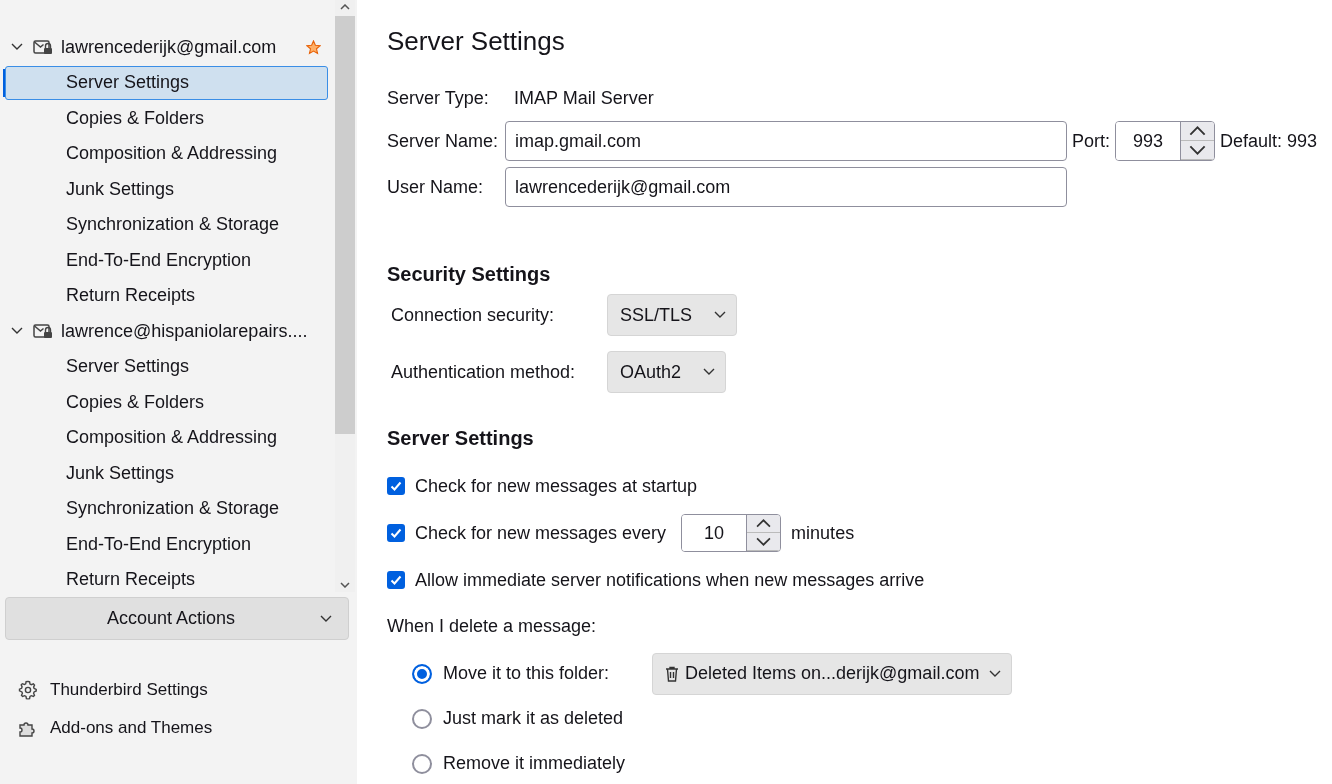  Describe the element at coordinates (187, 690) in the screenshot. I see `footer-link: Thunderbird Settings` at that location.